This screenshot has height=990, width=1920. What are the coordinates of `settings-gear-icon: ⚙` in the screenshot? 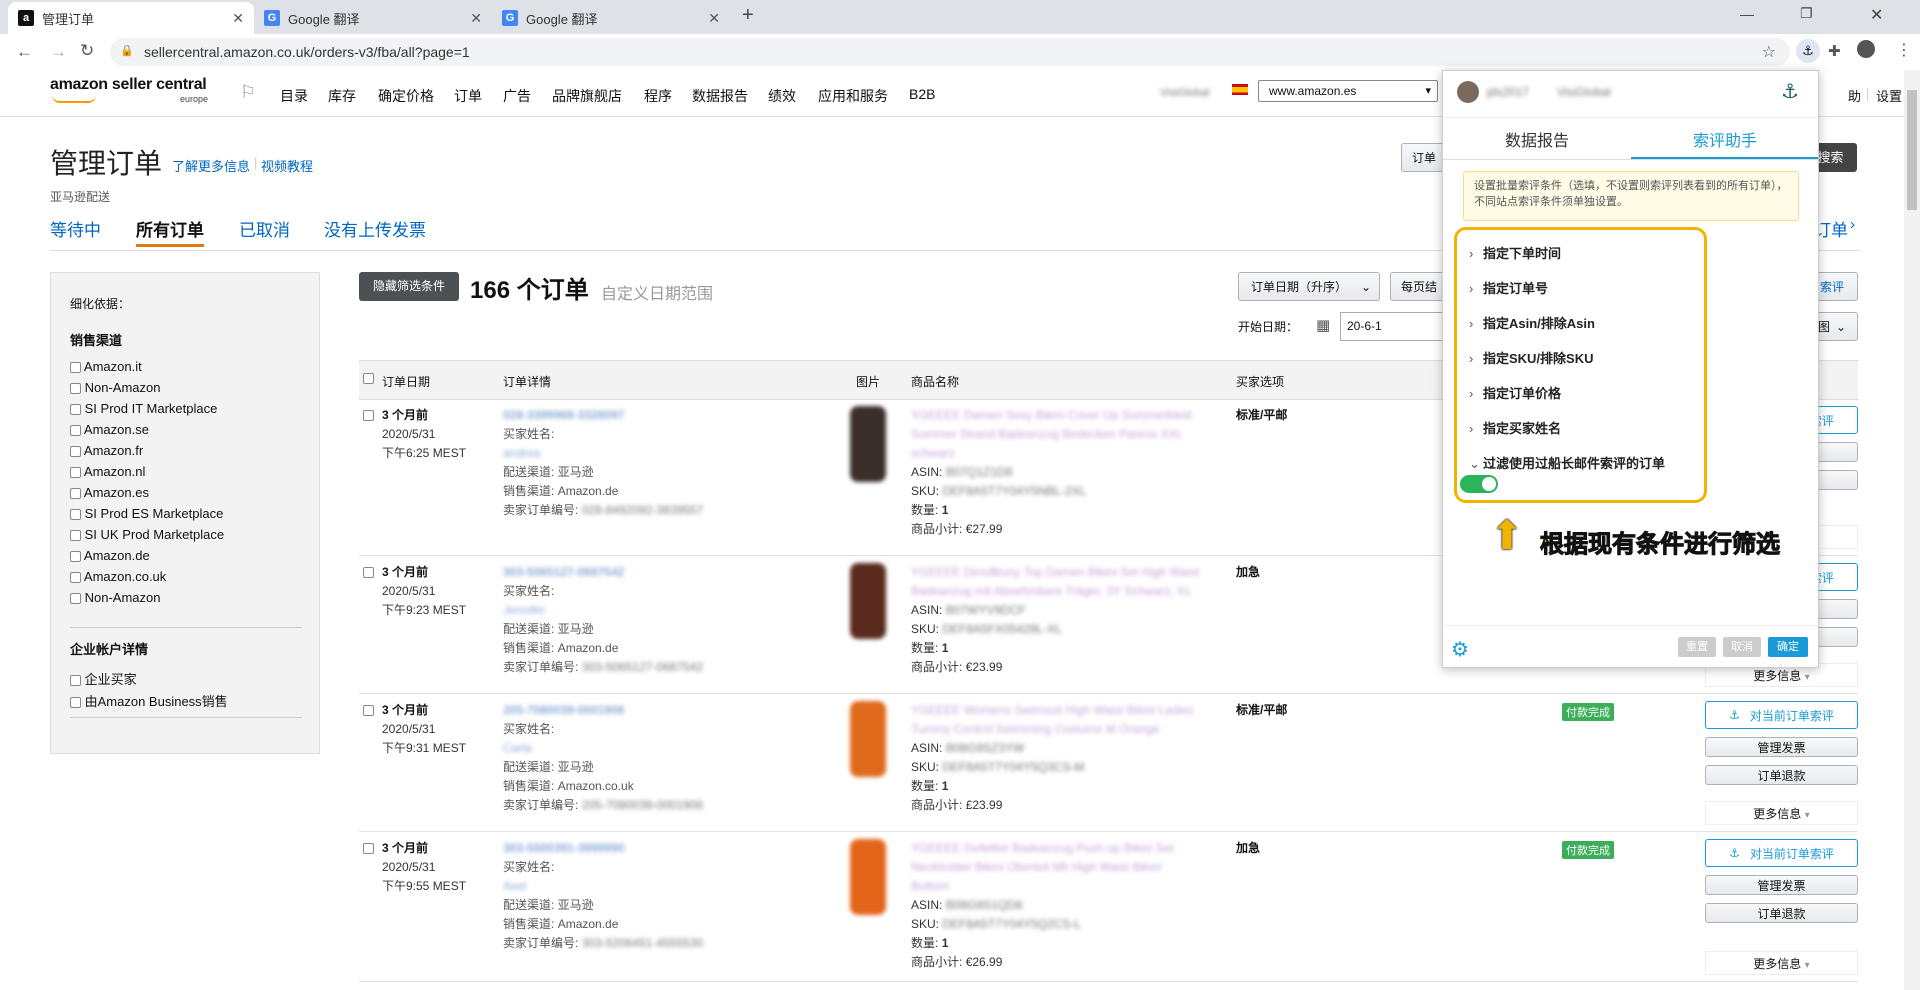 It's located at (1460, 649).